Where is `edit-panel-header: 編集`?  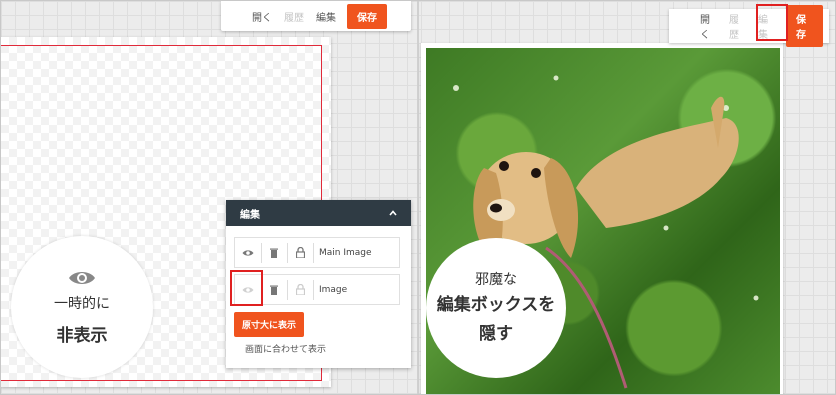 edit-panel-header: 編集 is located at coordinates (318, 213).